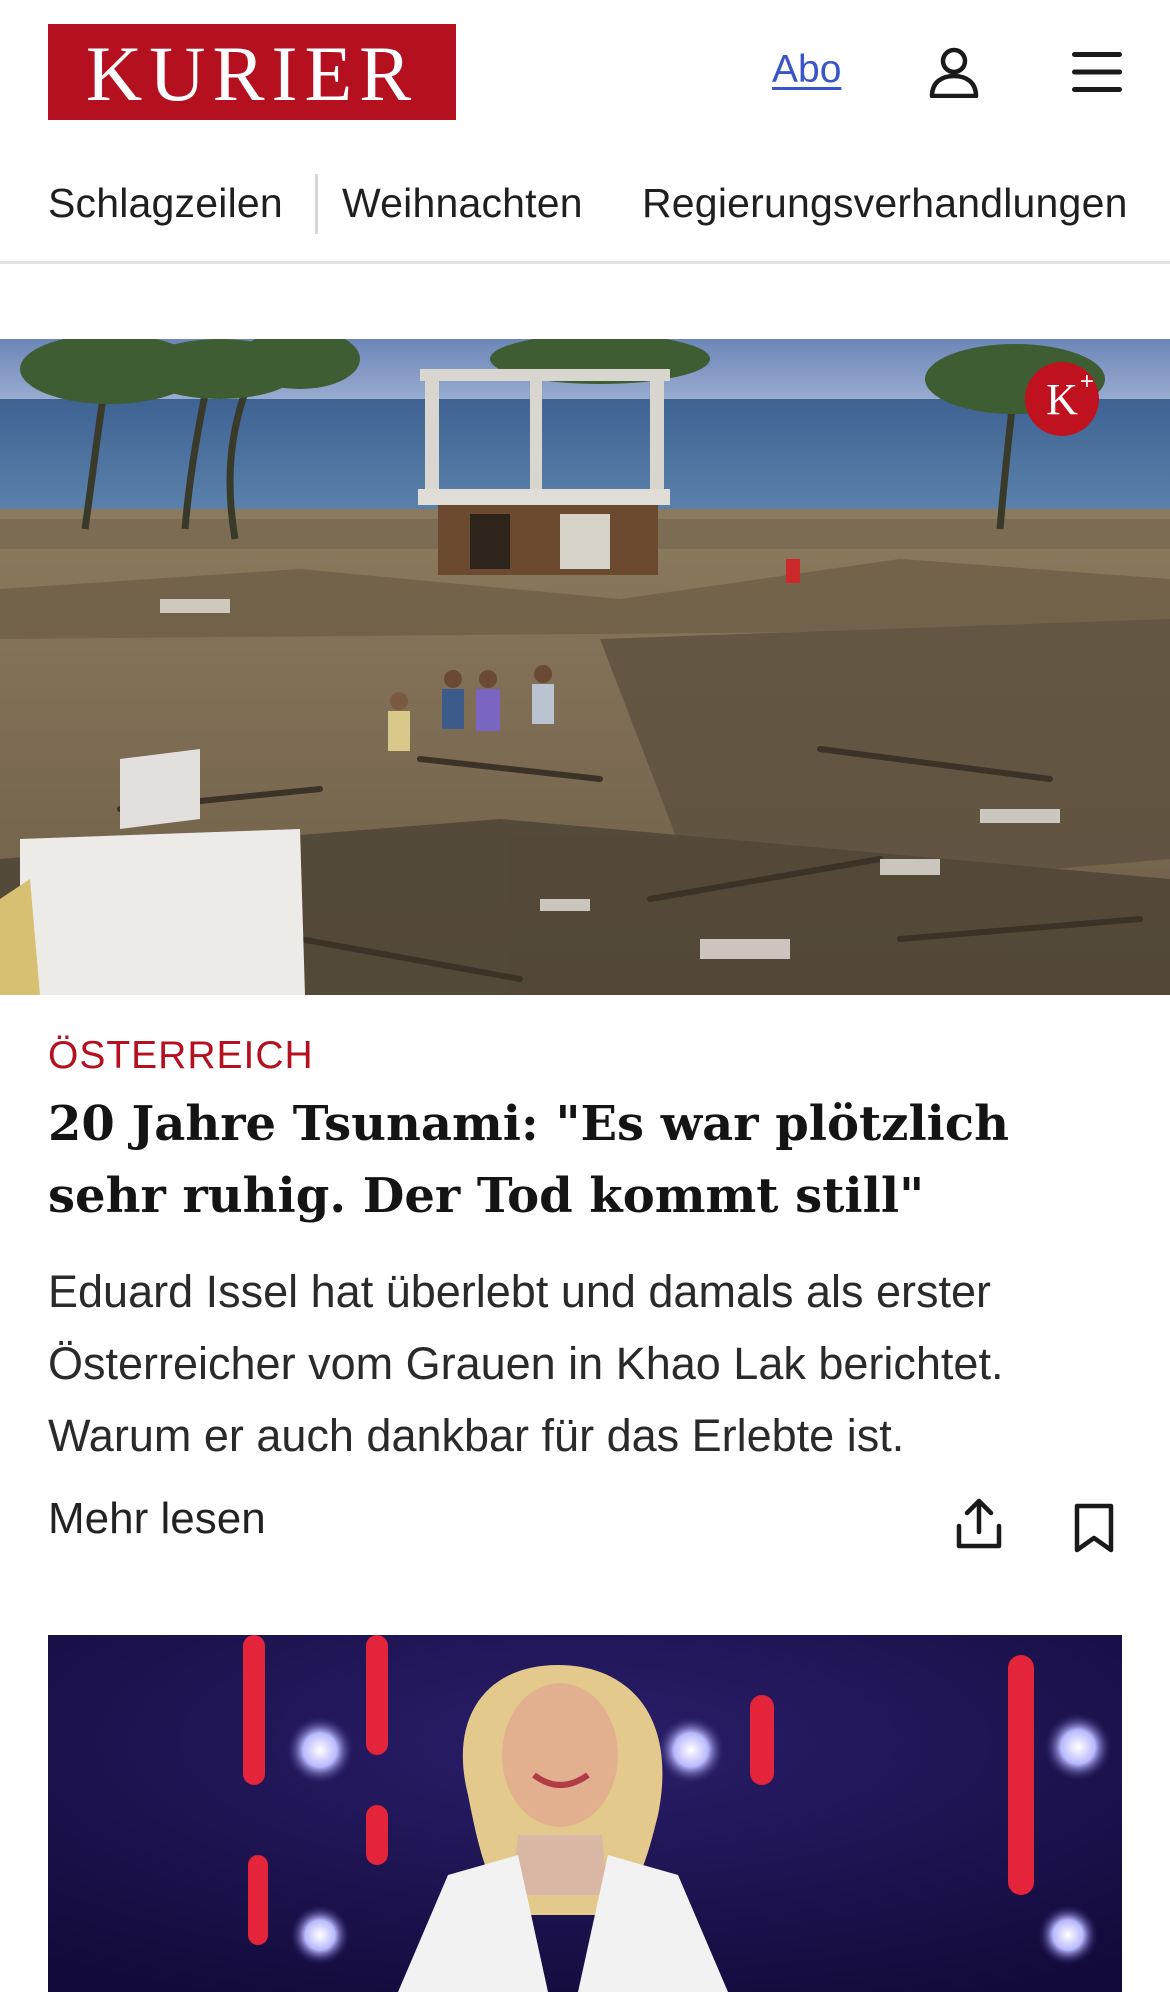 This screenshot has width=1170, height=1992. I want to click on kurier-logo: KURIER, so click(252, 72).